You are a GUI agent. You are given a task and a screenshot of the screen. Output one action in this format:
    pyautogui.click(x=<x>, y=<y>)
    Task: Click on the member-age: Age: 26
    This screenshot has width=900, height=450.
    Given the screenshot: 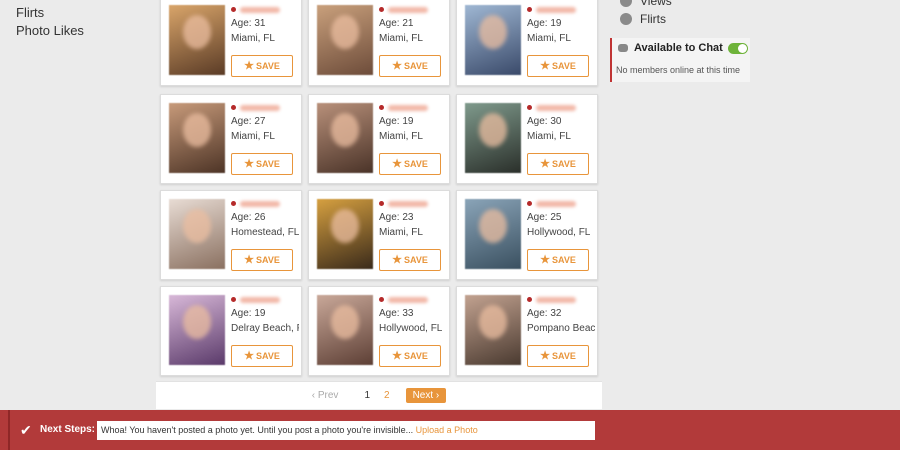 What is the action you would take?
    pyautogui.click(x=248, y=217)
    